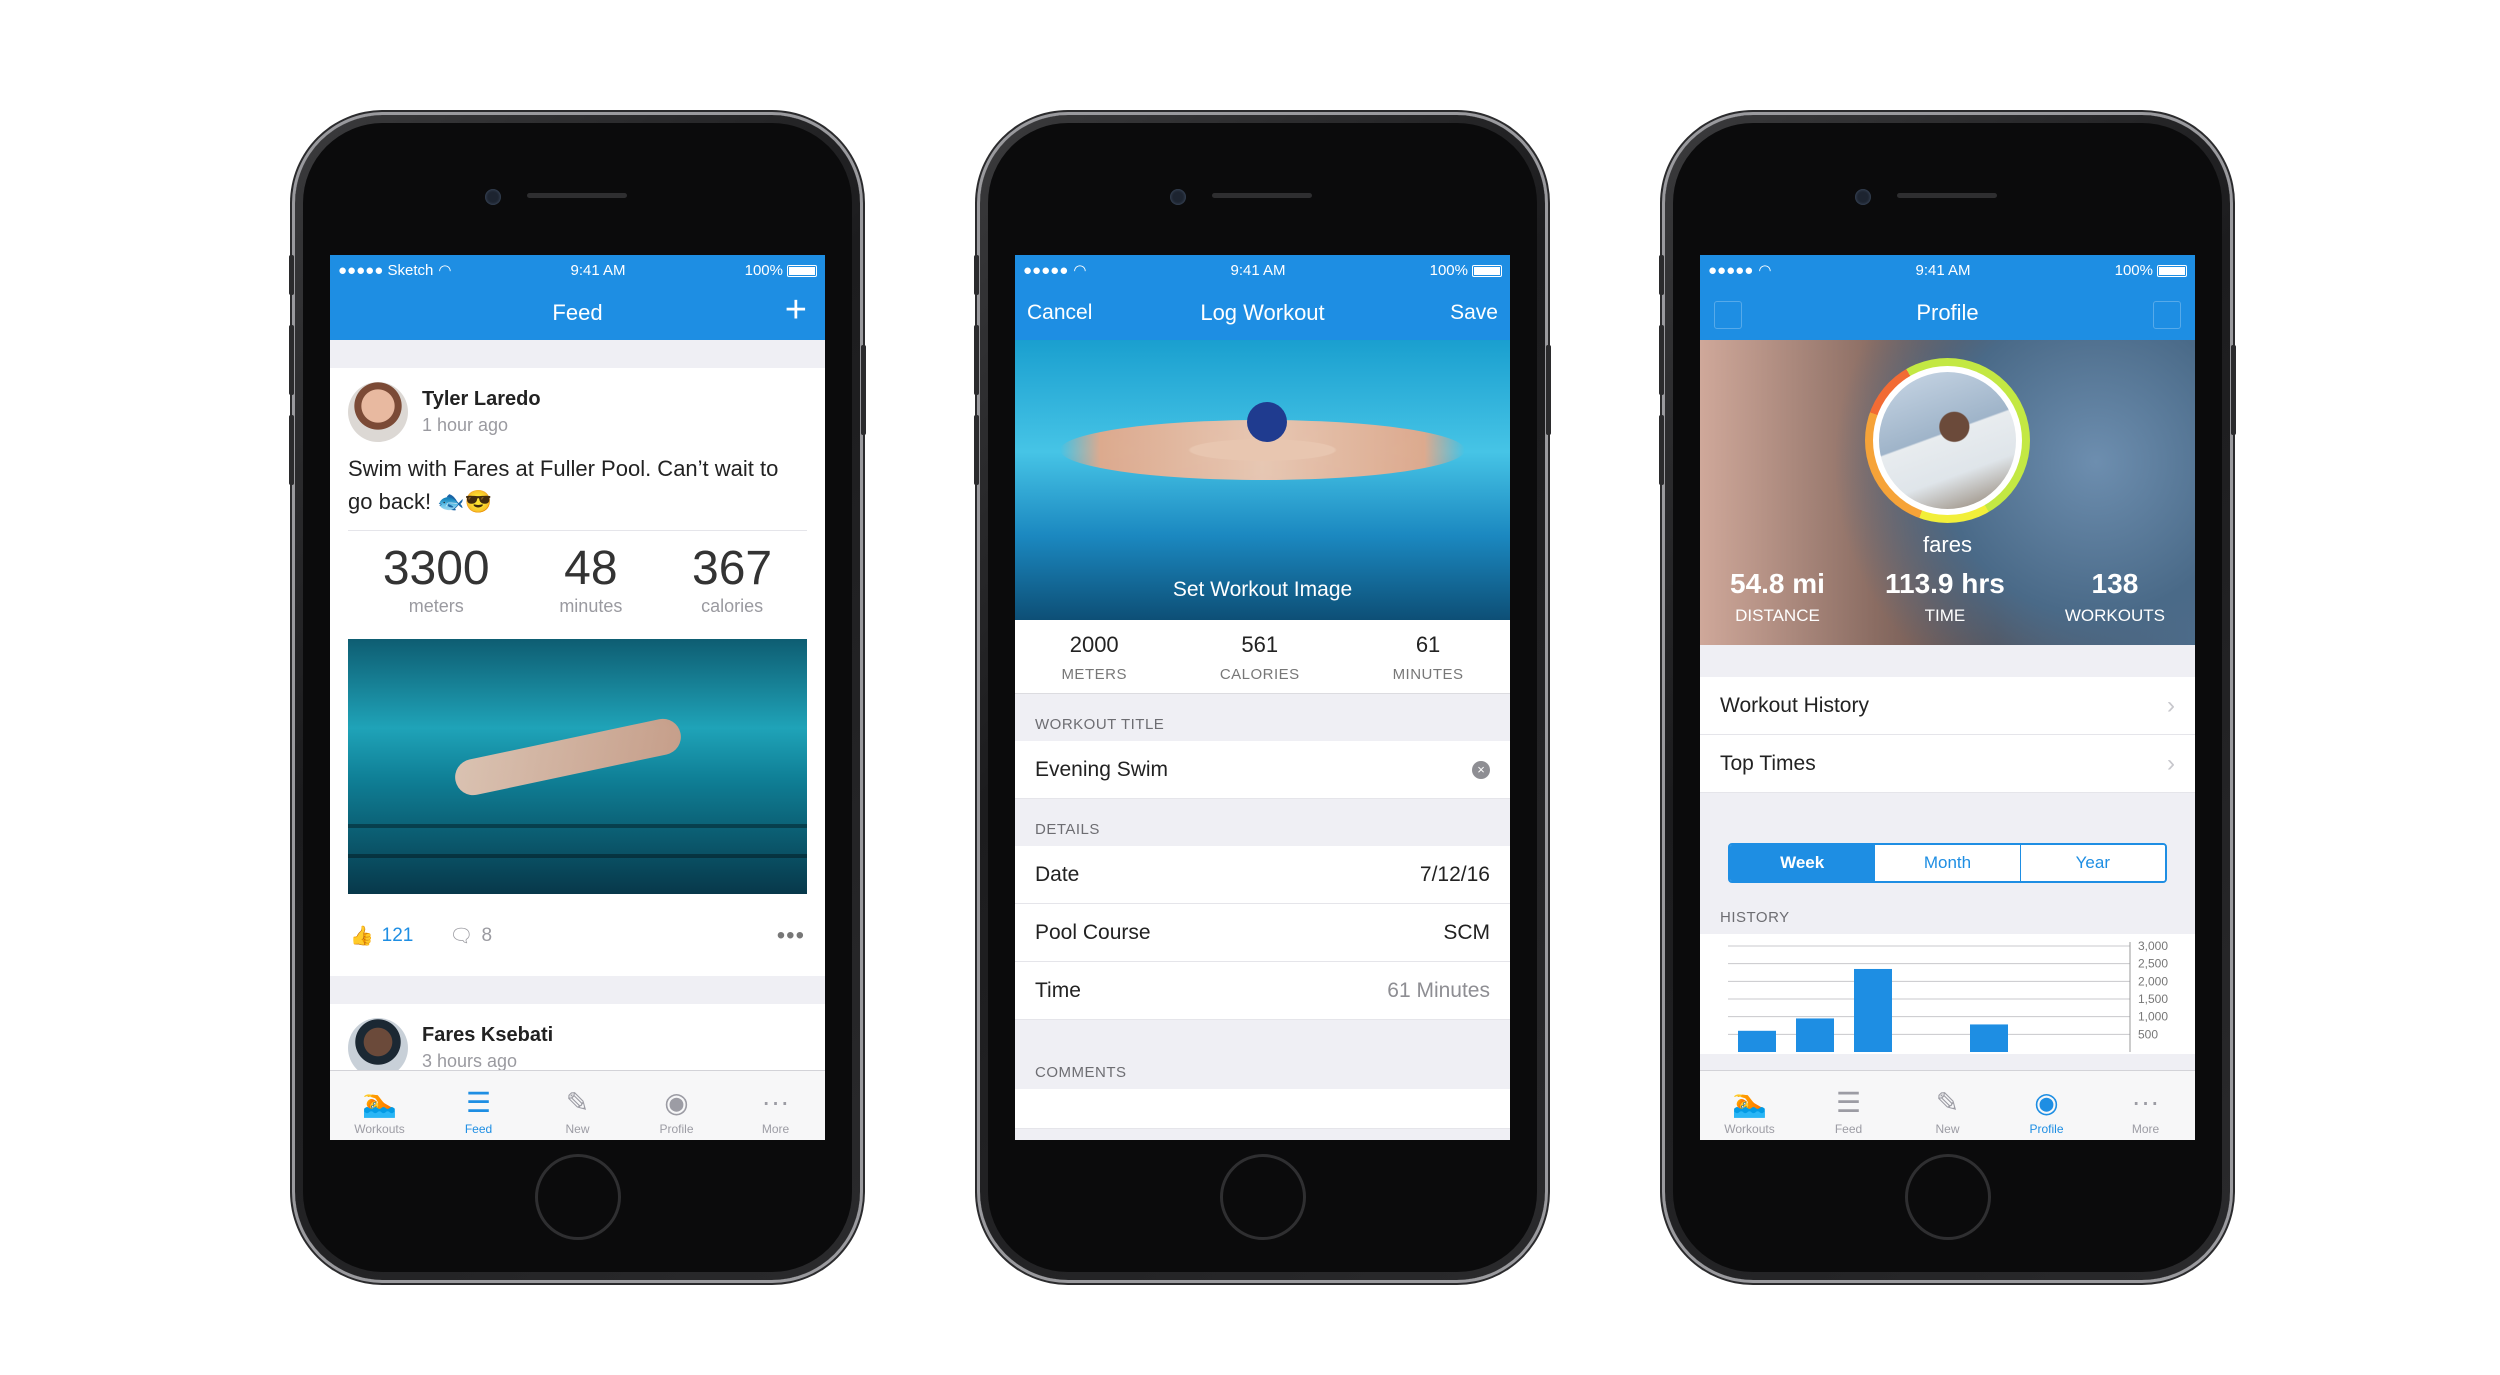 The width and height of the screenshot is (2500, 1375). Describe the element at coordinates (1481, 769) in the screenshot. I see `clear-text-icon: ×` at that location.